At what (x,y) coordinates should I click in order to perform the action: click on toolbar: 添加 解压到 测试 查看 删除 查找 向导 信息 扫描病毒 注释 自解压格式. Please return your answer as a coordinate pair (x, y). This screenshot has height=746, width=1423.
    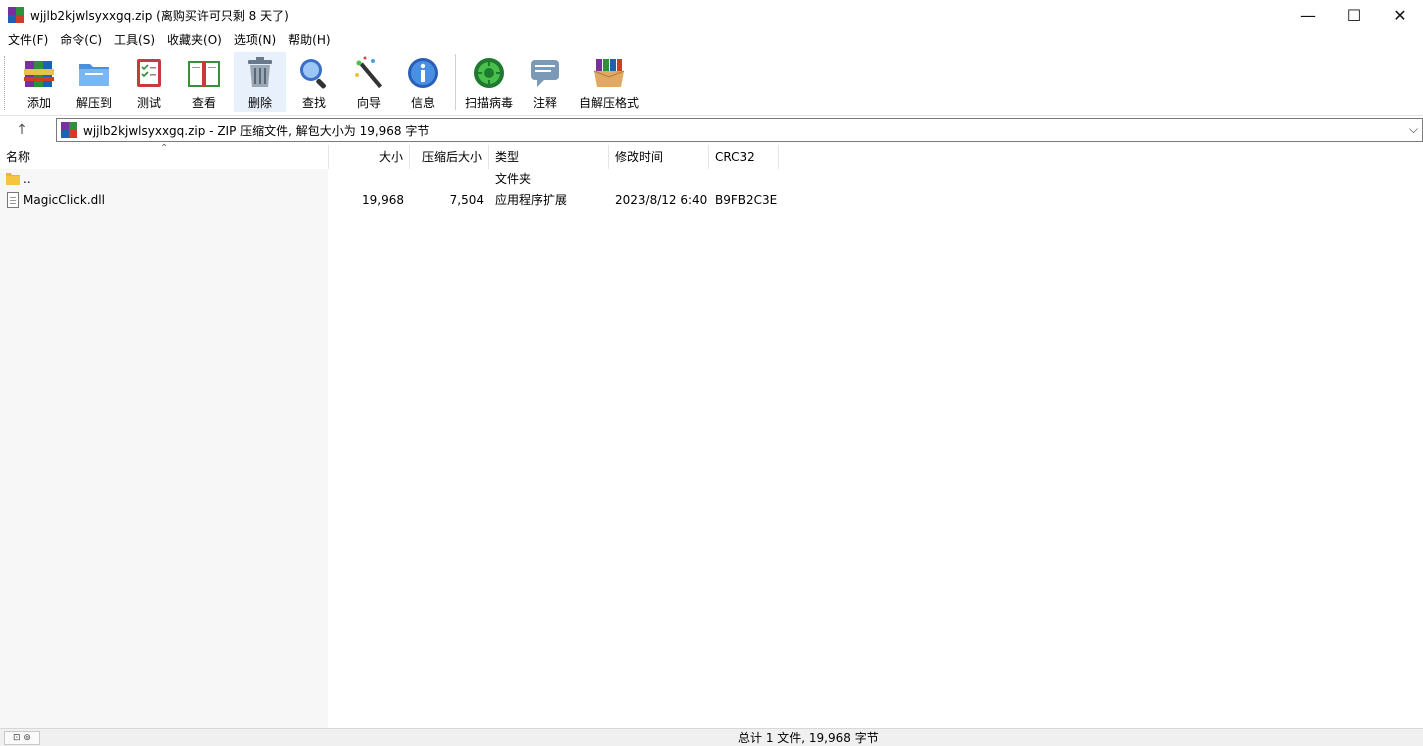
    Looking at the image, I should click on (711, 83).